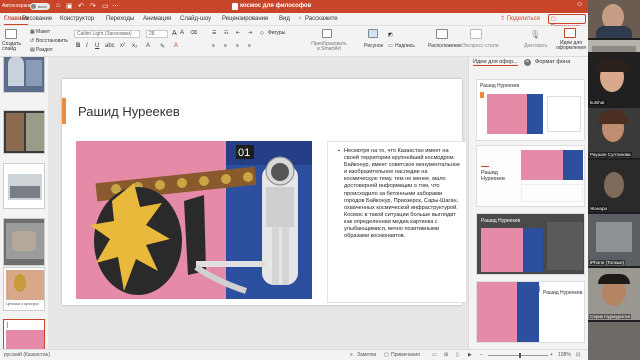  I want to click on close-icon: ×, so click(527, 62).